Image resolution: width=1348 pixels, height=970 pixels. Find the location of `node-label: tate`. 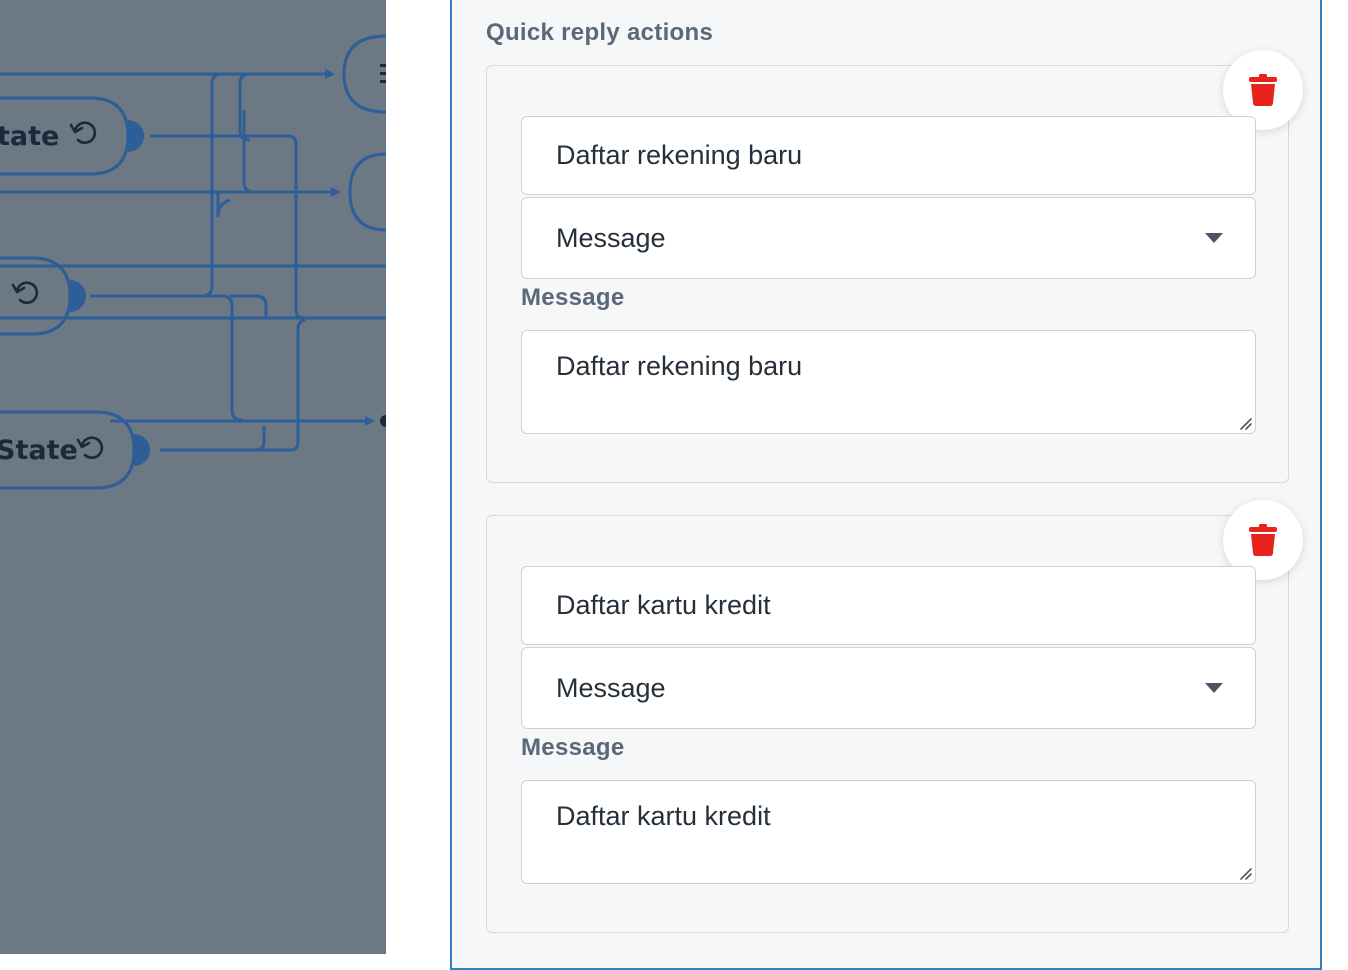

node-label: tate is located at coordinates (29, 136).